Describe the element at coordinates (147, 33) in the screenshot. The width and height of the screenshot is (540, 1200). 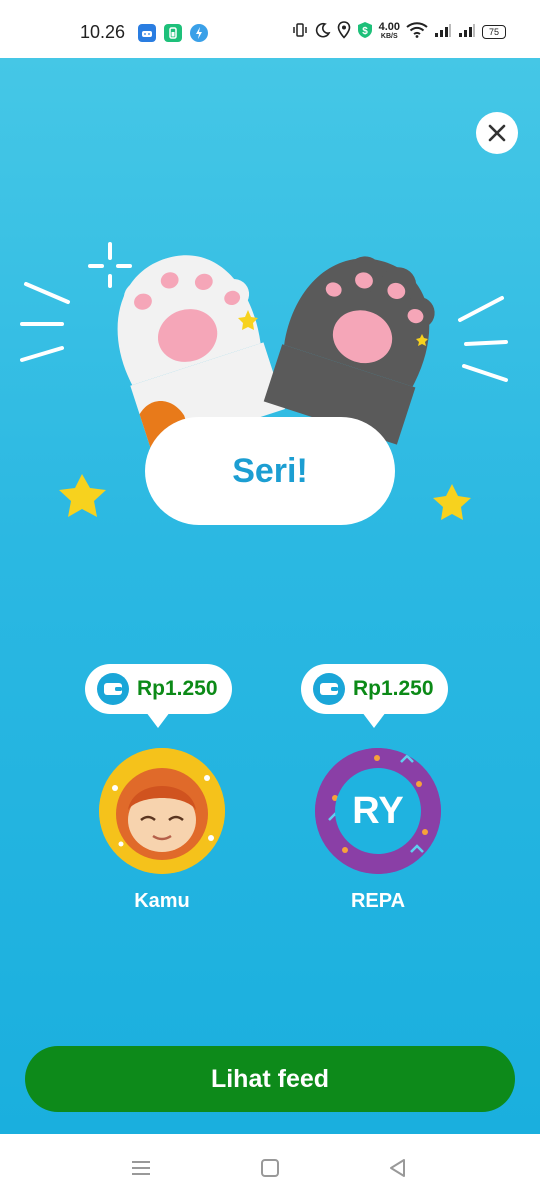
I see `android-app-icon` at that location.